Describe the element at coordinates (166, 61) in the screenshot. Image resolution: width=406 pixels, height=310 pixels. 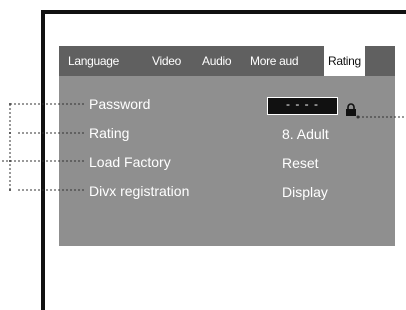
I see `tab-video: Video` at that location.